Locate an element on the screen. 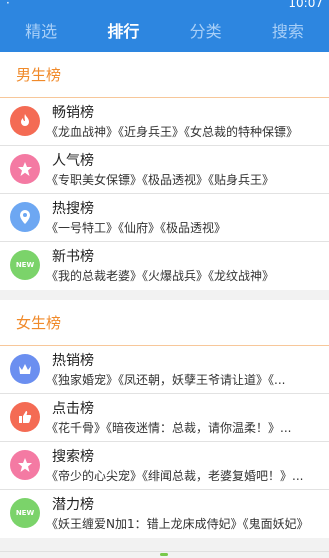 Image resolution: width=329 pixels, height=558 pixels. ranking-item-hot-search: 热搜榜 《一号特工》《仙府》《极品透视》 is located at coordinates (164, 218).